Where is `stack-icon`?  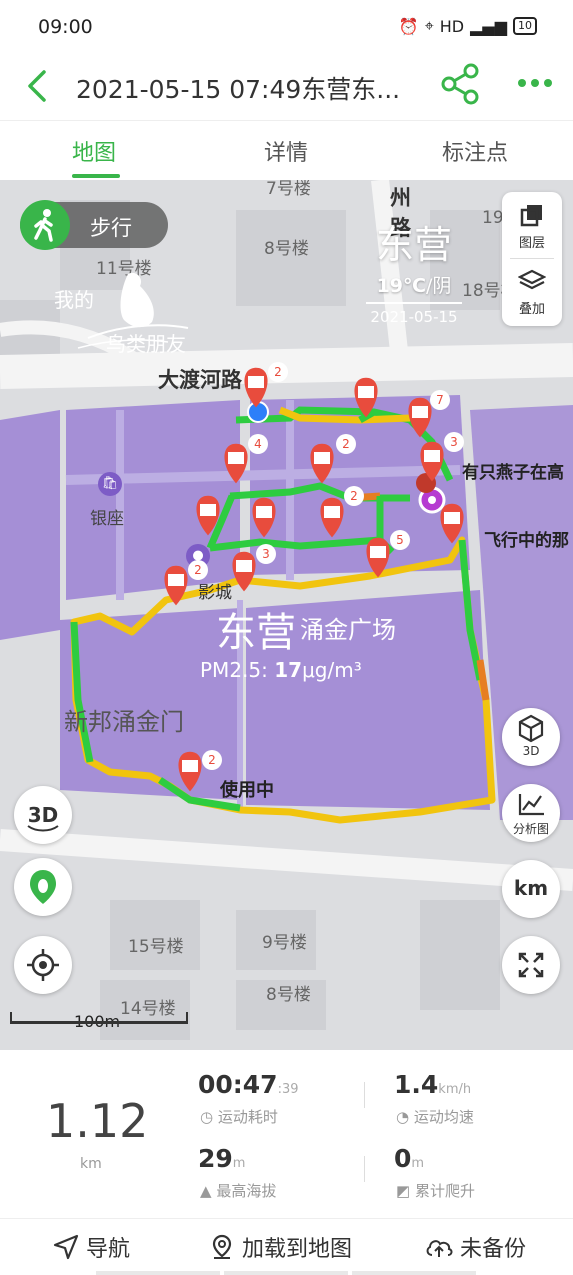 stack-icon is located at coordinates (532, 279).